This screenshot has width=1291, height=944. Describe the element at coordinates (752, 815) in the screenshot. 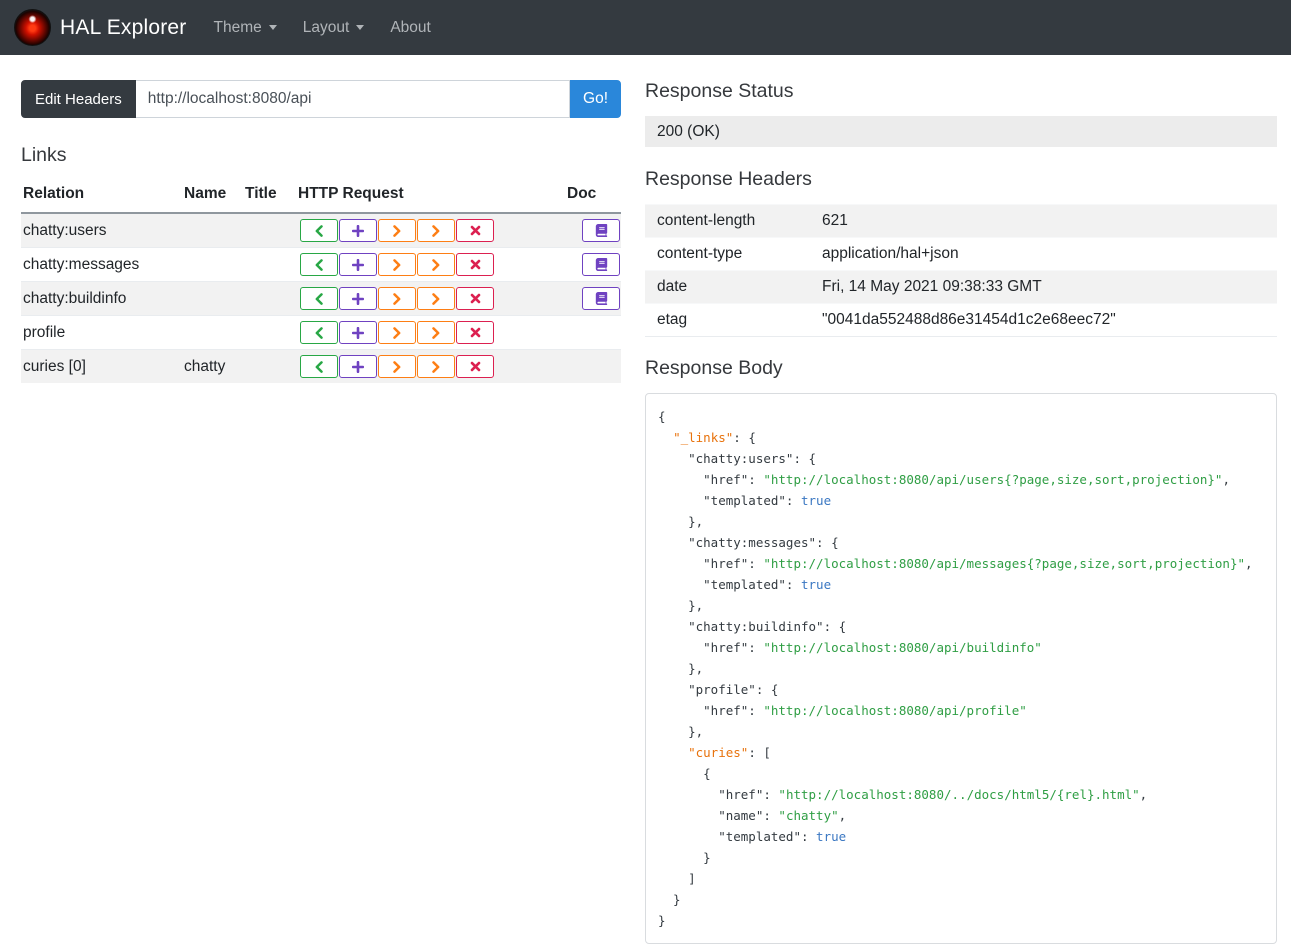

I see `json-line: "name": "chatty",` at that location.